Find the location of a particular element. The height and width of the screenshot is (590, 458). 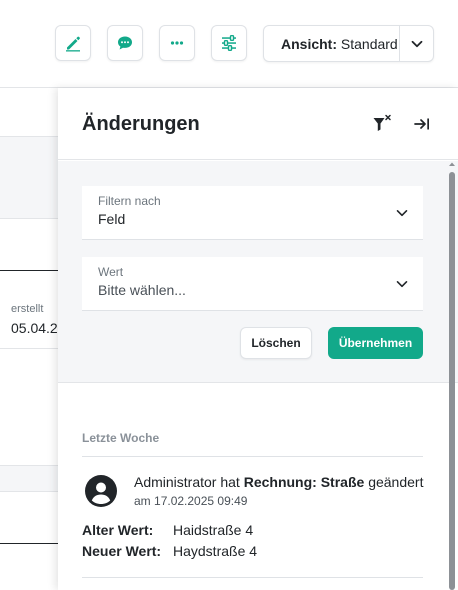

more-icon is located at coordinates (177, 43).